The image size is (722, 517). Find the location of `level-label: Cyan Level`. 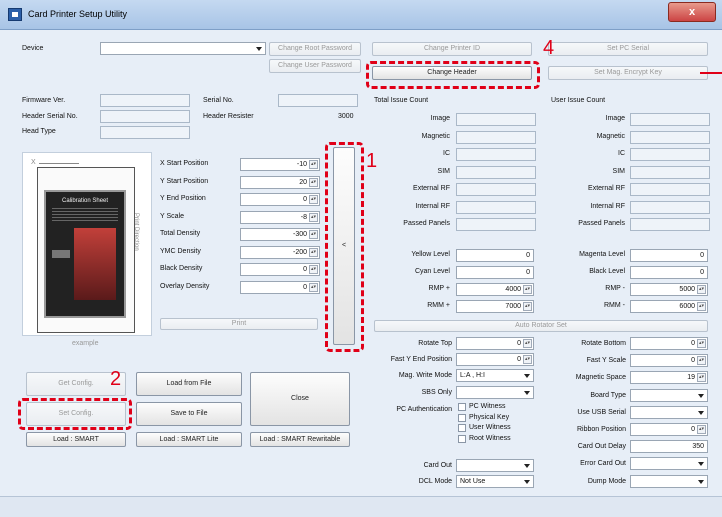

level-label: Cyan Level is located at coordinates (432, 271).